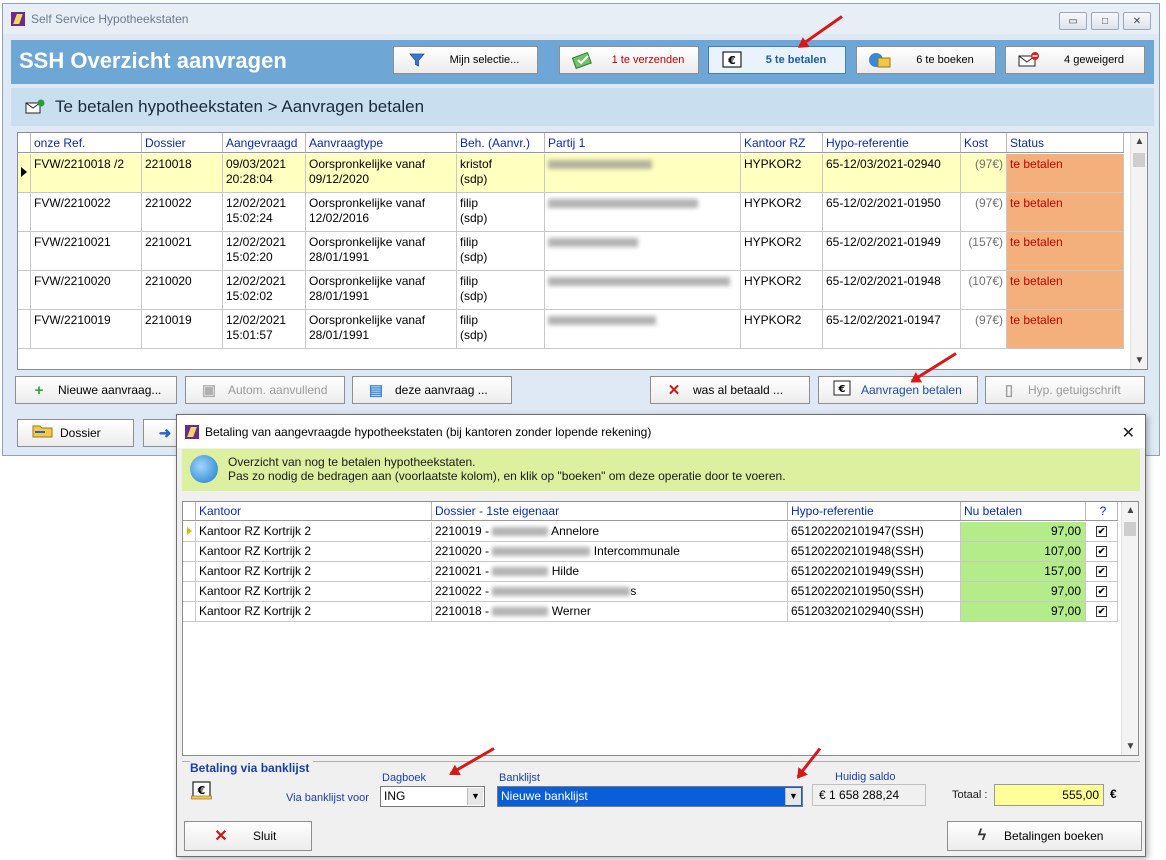 The width and height of the screenshot is (1166, 860). What do you see at coordinates (610, 611) in the screenshot?
I see `cell-dossier-owner: 2210018 - Werner` at bounding box center [610, 611].